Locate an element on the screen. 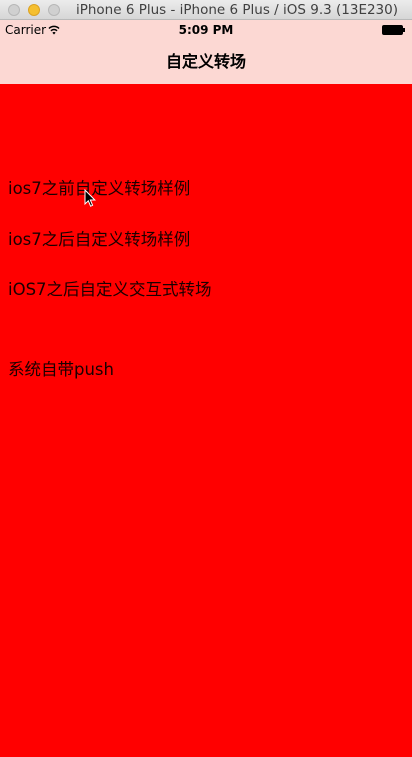  battery-icon is located at coordinates (393, 30).